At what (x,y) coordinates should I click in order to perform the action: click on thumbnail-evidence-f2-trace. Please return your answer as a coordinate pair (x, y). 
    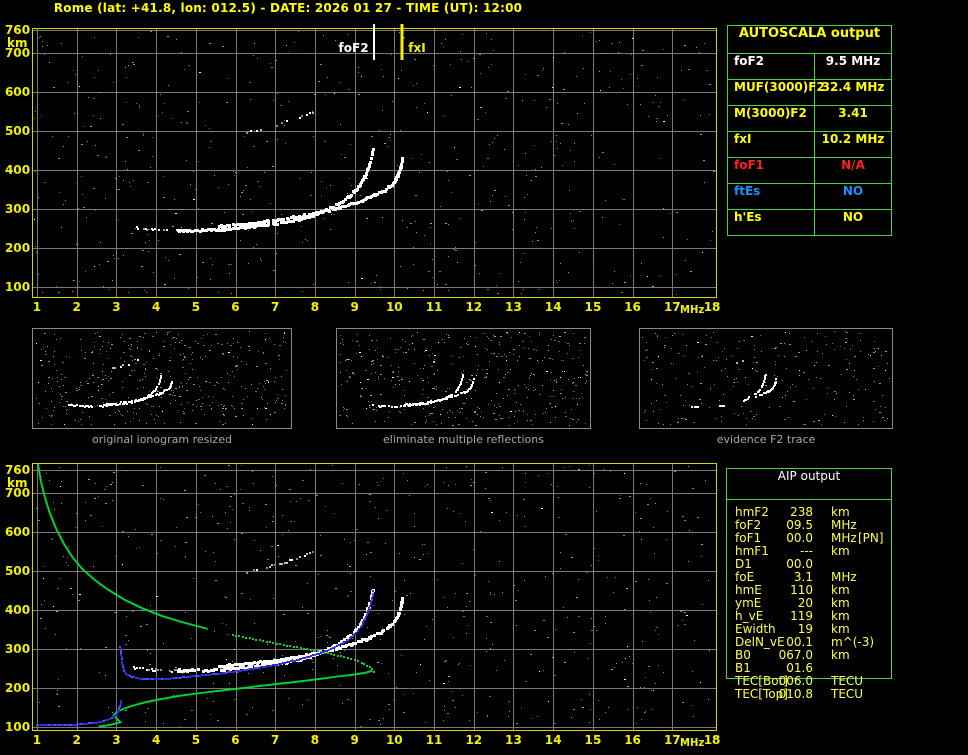
    Looking at the image, I should click on (766, 378).